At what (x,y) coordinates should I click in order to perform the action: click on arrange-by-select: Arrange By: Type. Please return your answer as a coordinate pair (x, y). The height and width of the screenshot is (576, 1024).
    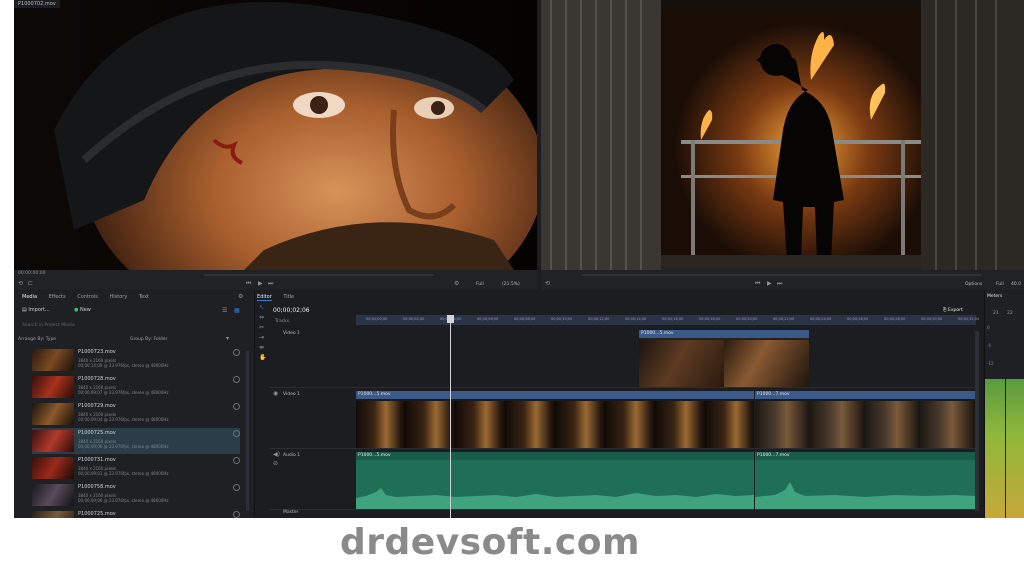
    Looking at the image, I should click on (37, 339).